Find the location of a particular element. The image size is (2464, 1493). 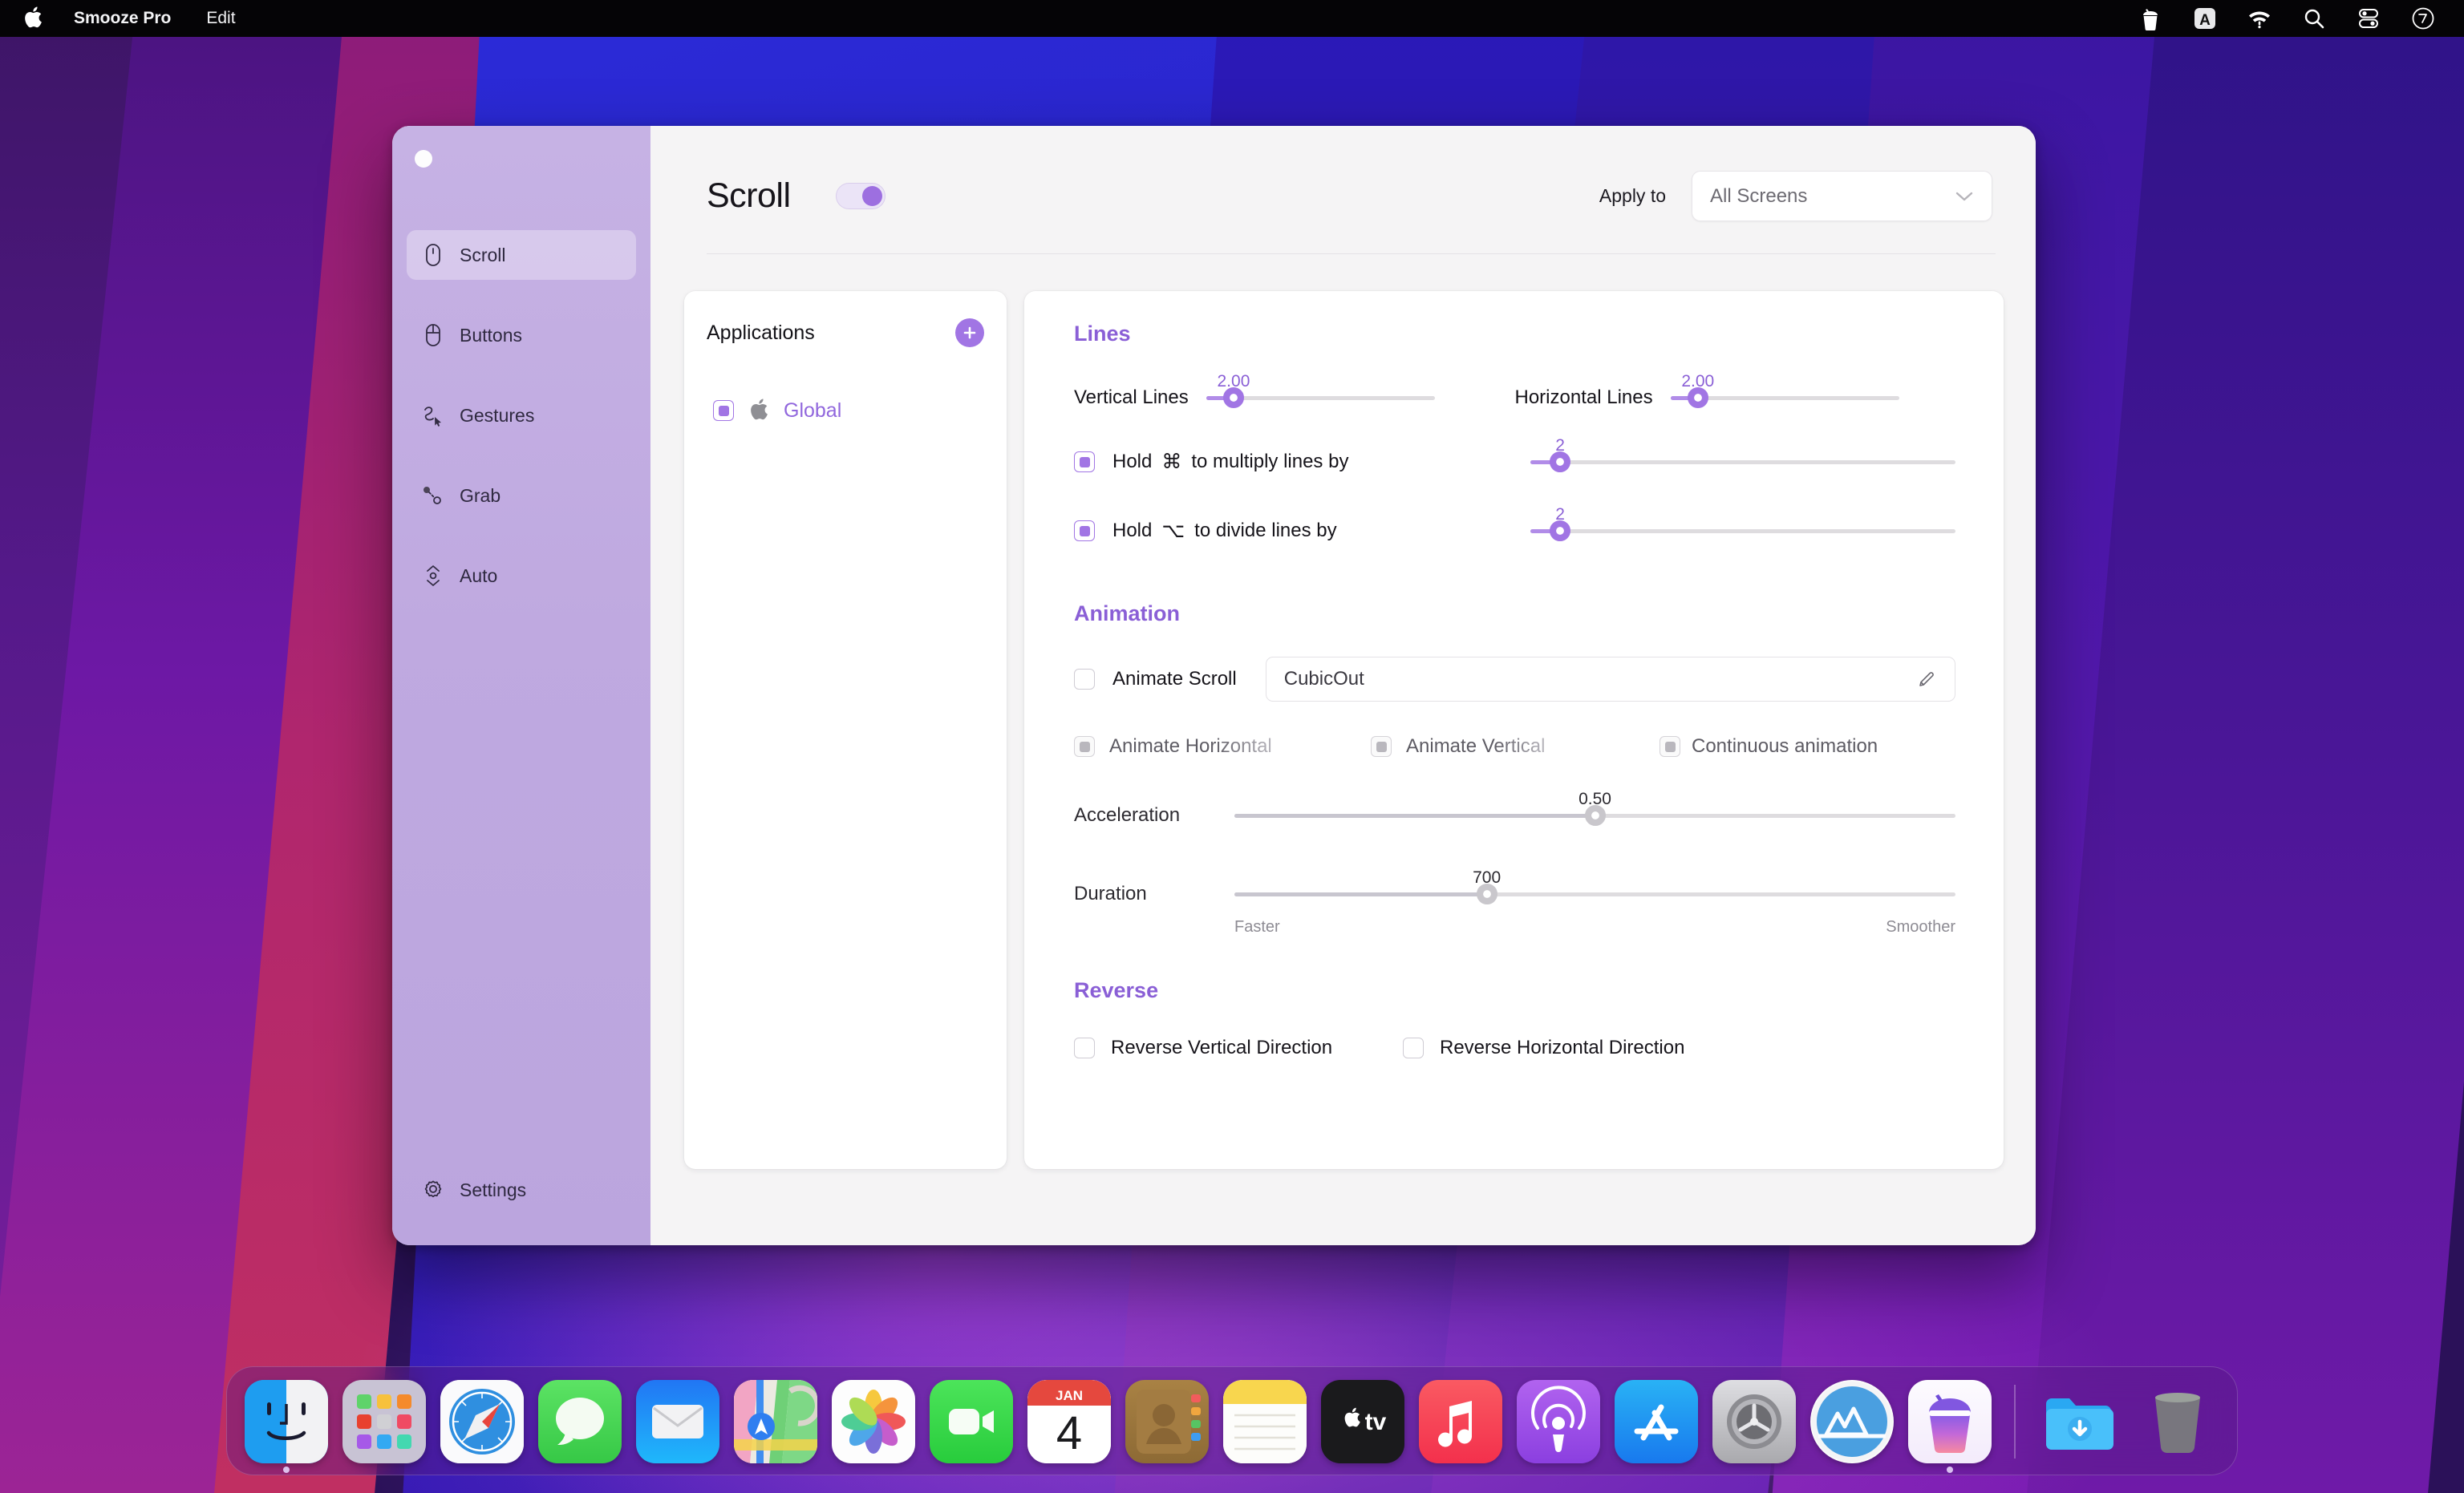

divide-lines-label: Hold ⌥ to divide lines by is located at coordinates (1224, 531).